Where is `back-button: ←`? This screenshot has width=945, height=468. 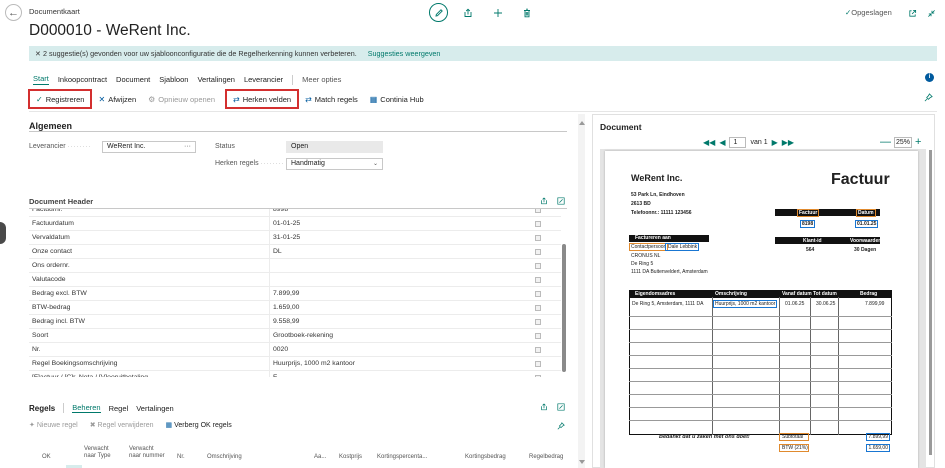 back-button: ← is located at coordinates (13, 12).